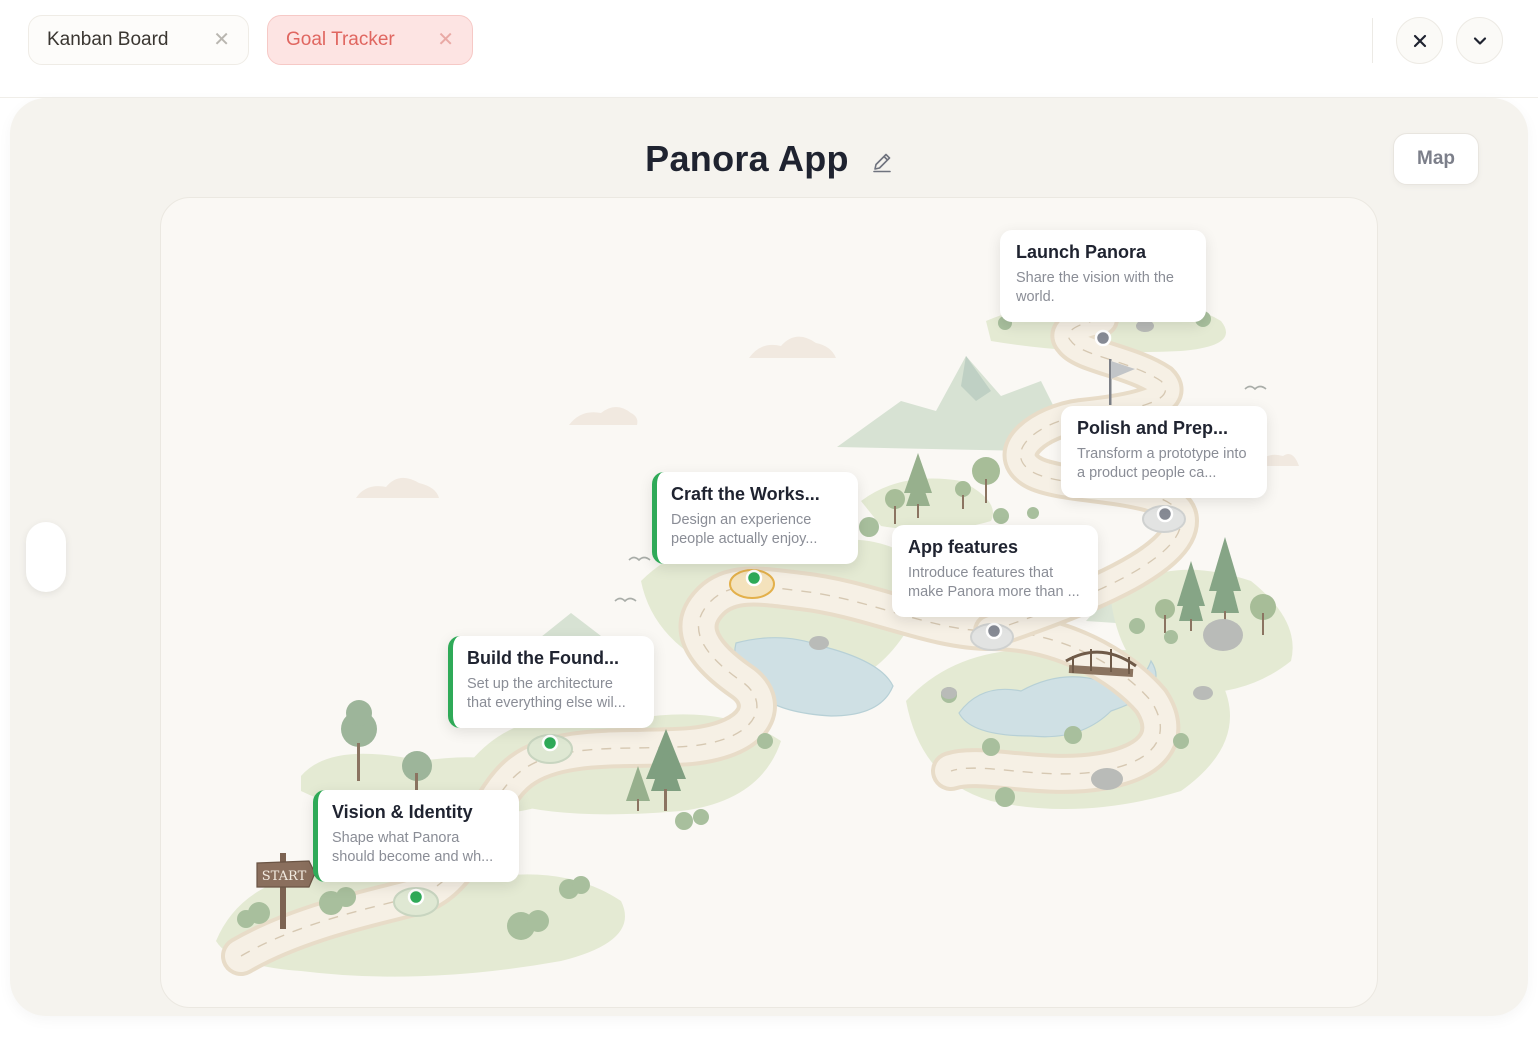 The image size is (1538, 1045). What do you see at coordinates (1103, 338) in the screenshot?
I see `marker-launch` at bounding box center [1103, 338].